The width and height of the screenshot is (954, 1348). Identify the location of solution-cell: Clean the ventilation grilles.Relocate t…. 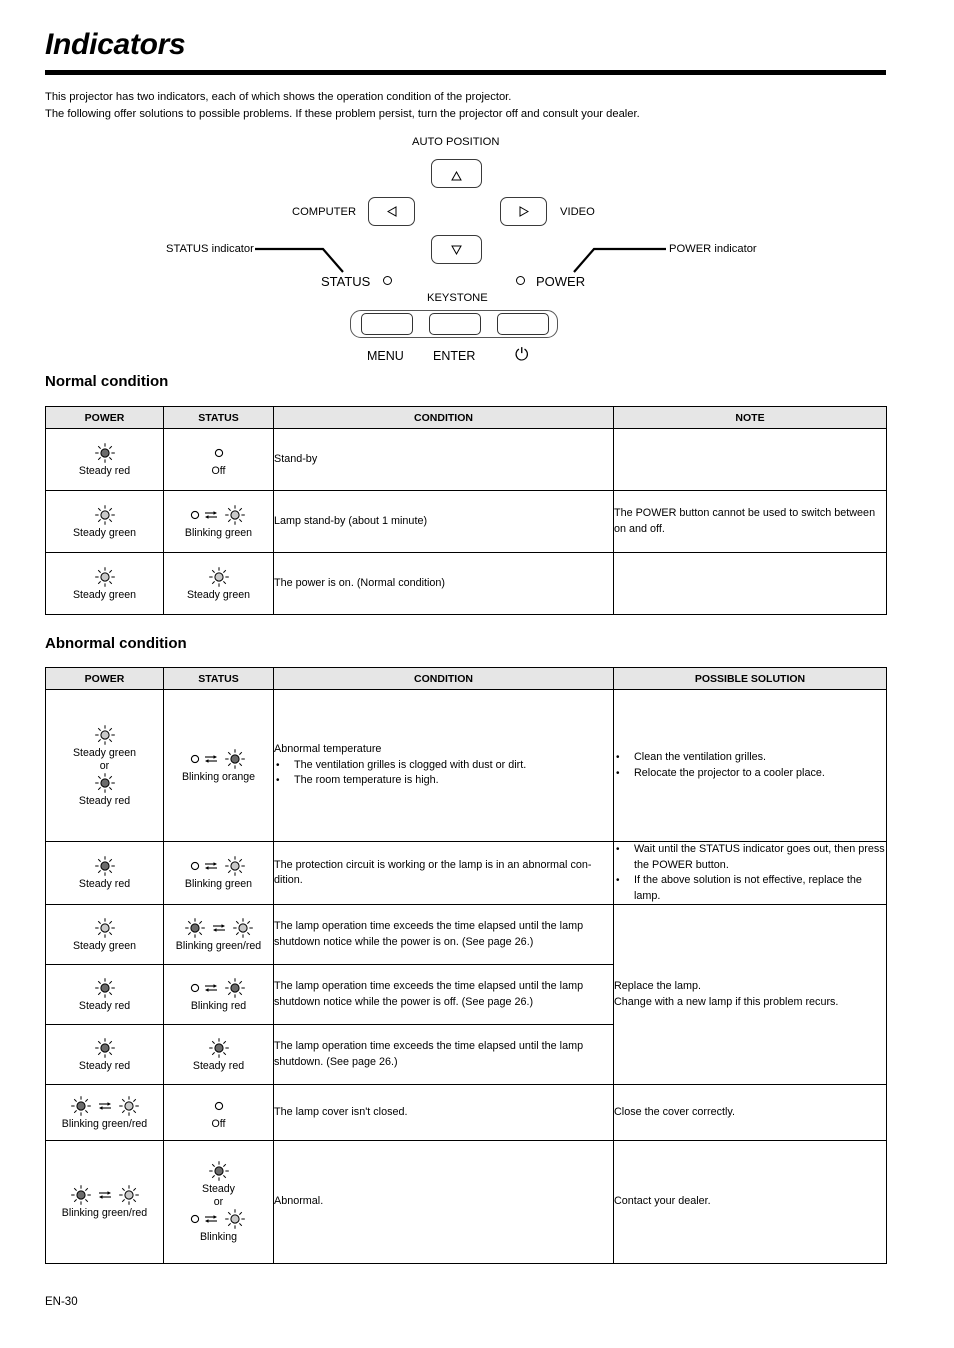
(750, 765).